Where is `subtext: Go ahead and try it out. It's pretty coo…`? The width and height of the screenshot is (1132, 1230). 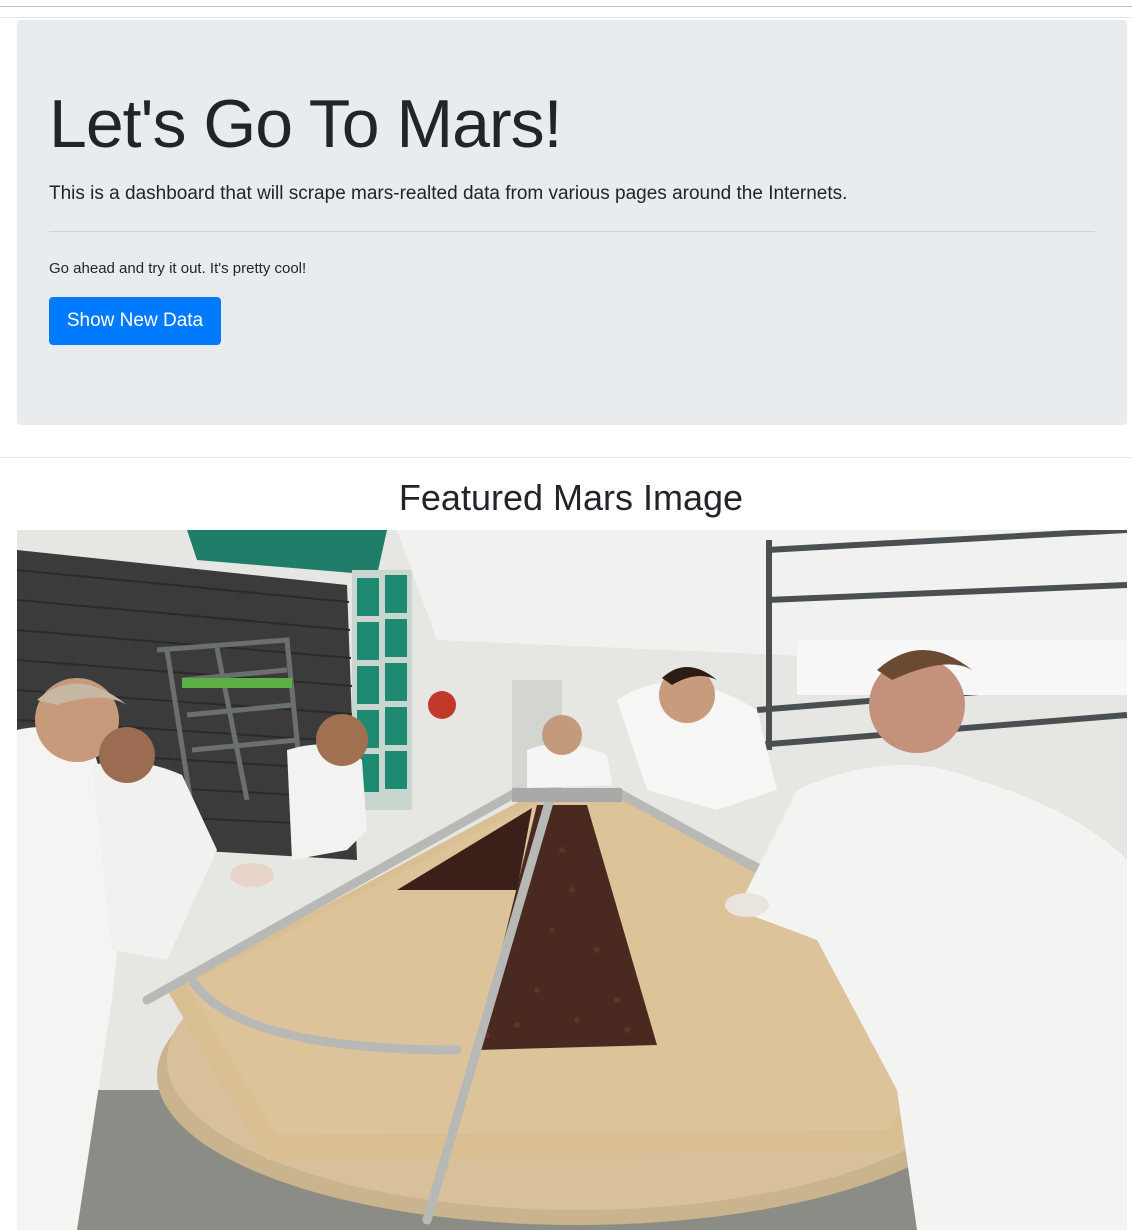
subtext: Go ahead and try it out. It's pretty coo… is located at coordinates (178, 268).